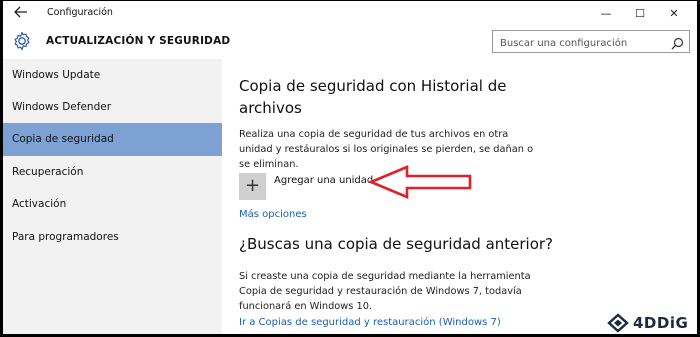 The height and width of the screenshot is (337, 700). I want to click on gear-icon, so click(22, 41).